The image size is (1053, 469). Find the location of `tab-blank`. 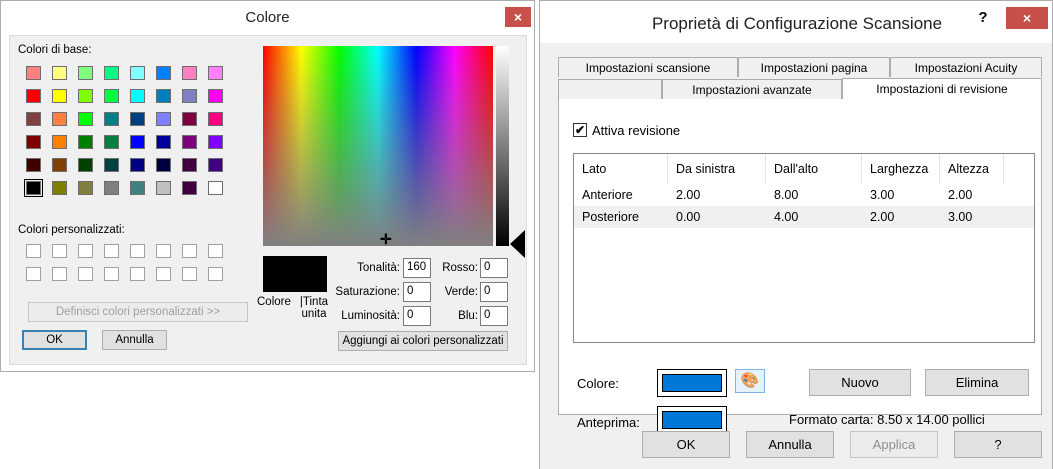

tab-blank is located at coordinates (610, 89).